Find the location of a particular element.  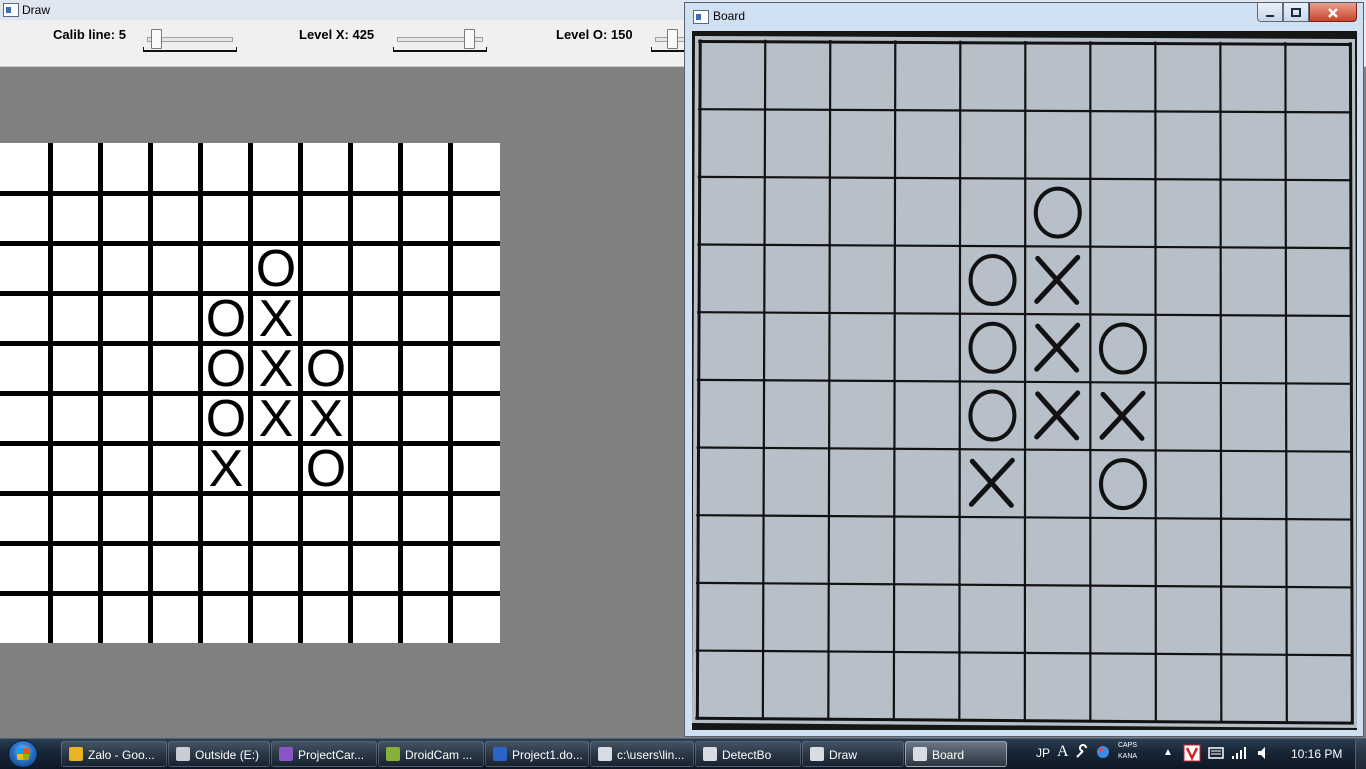

taskbar-button-label: Outside (E:) is located at coordinates (227, 755).